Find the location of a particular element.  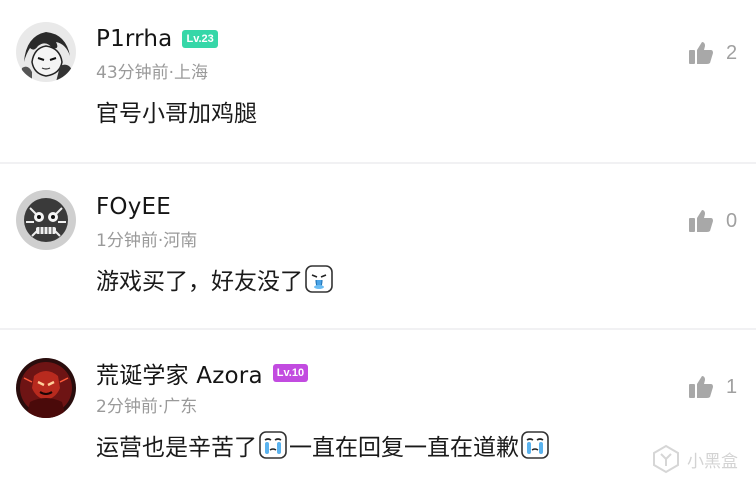

name-row: 荒诞学家 Azora Lv.10 is located at coordinates (202, 373).